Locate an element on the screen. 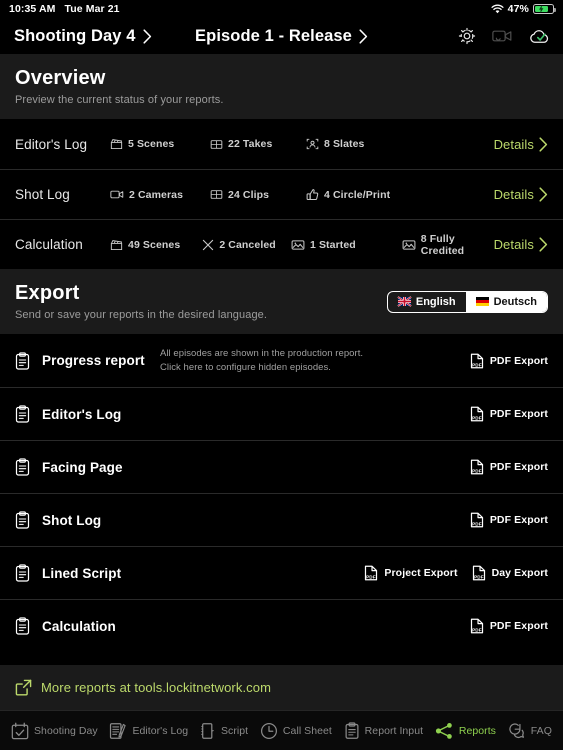 Image resolution: width=563 pixels, height=750 pixels. overview-row-stats: 5 Scenes 22 Takes 8 Slates is located at coordinates (302, 144).